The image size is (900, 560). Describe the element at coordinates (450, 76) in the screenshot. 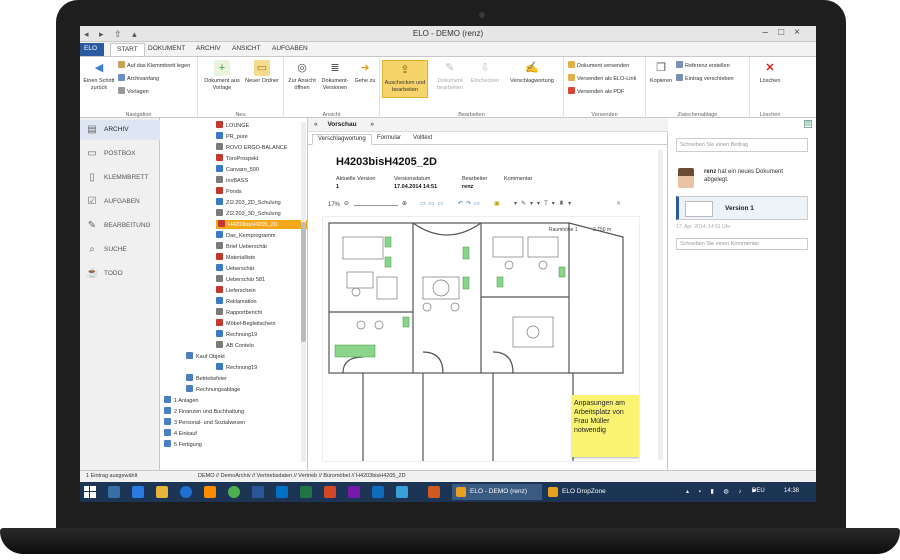

I see `edit-document-button: ✎ Dokument bearbeiten` at that location.